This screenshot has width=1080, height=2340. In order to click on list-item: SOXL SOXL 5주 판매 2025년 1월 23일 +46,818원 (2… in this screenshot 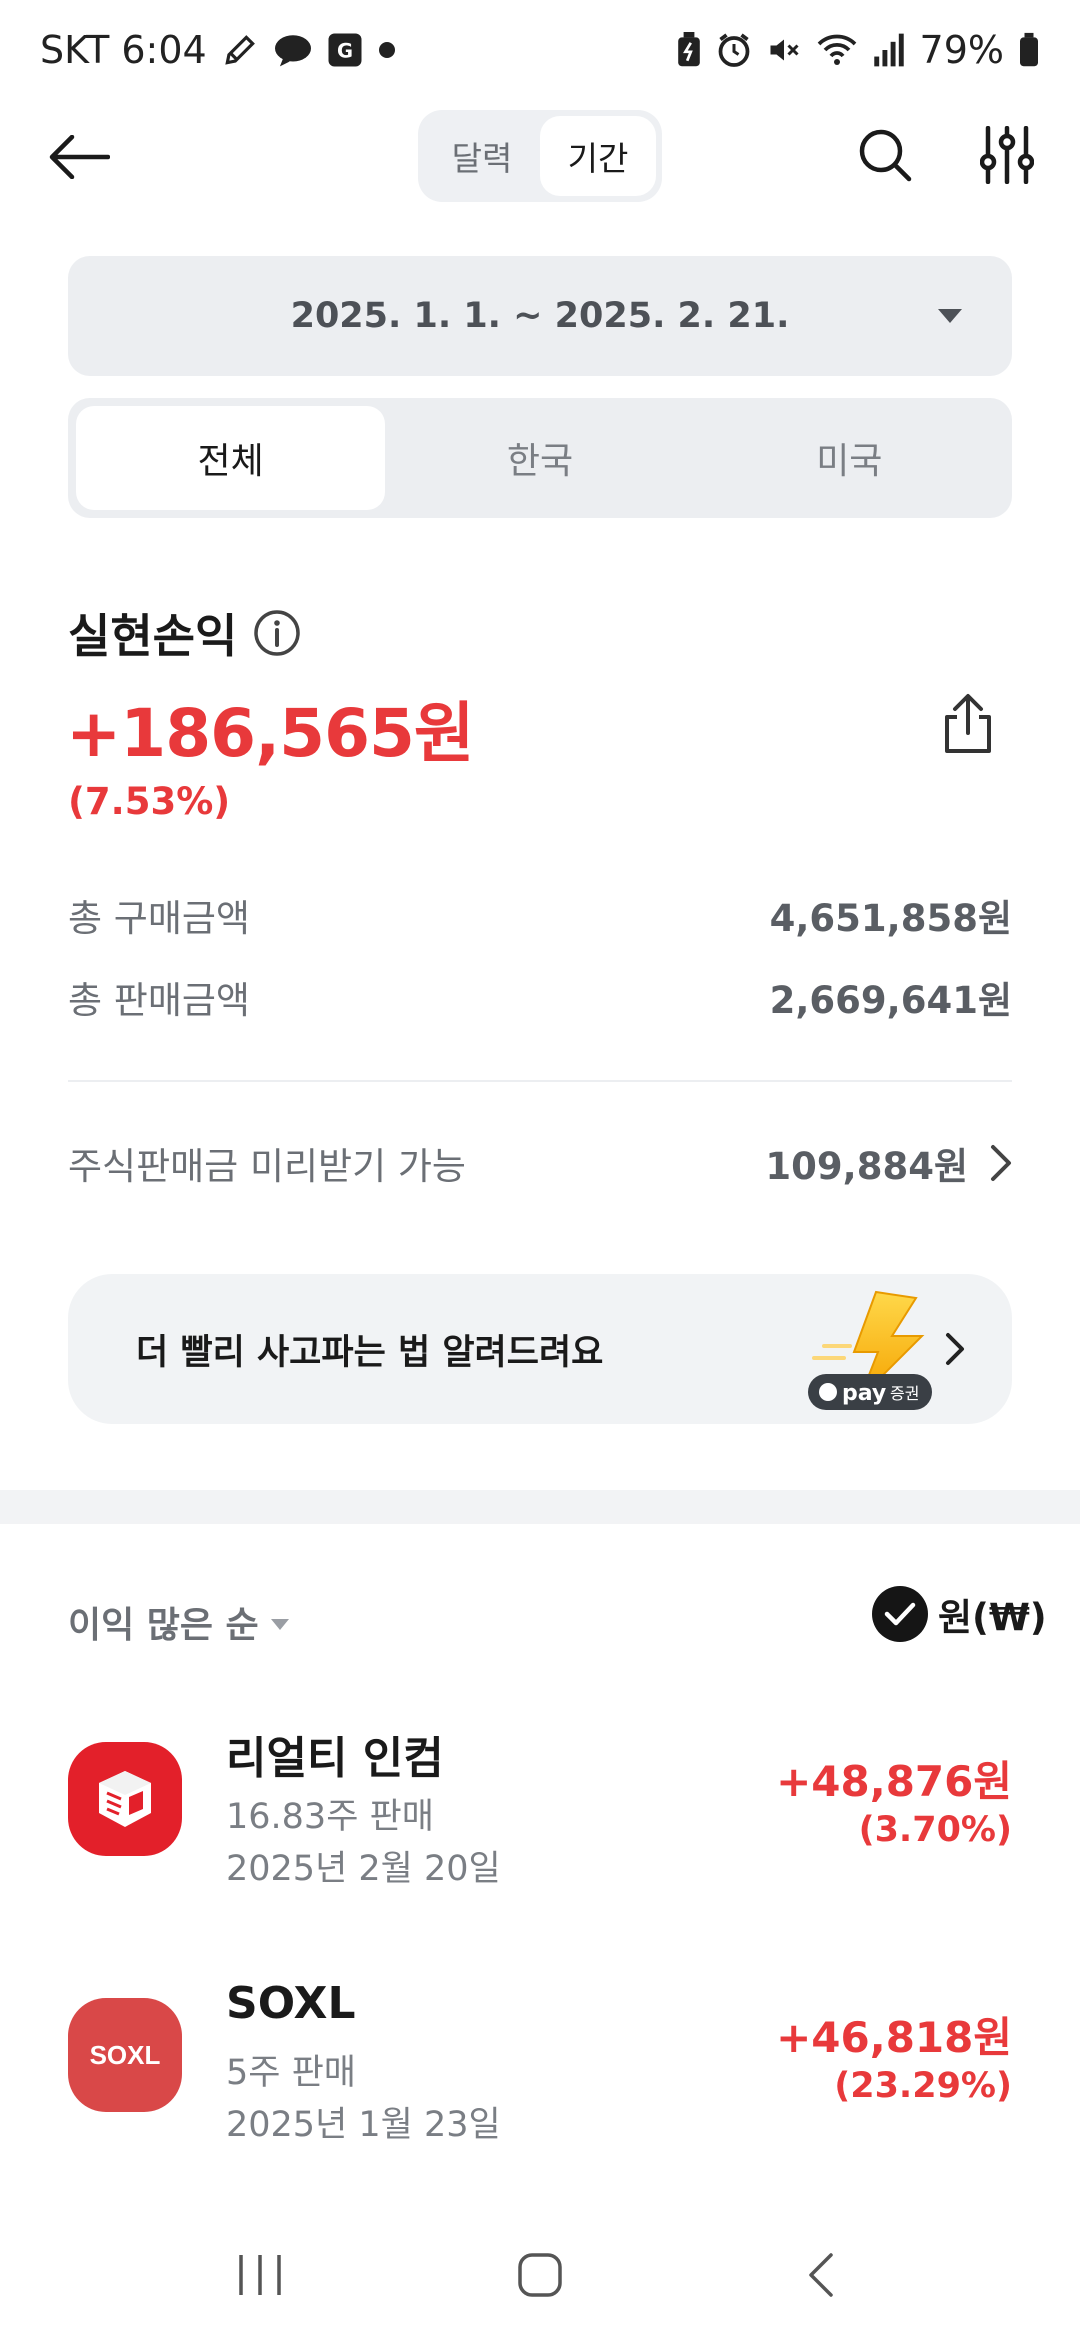, I will do `click(540, 2061)`.